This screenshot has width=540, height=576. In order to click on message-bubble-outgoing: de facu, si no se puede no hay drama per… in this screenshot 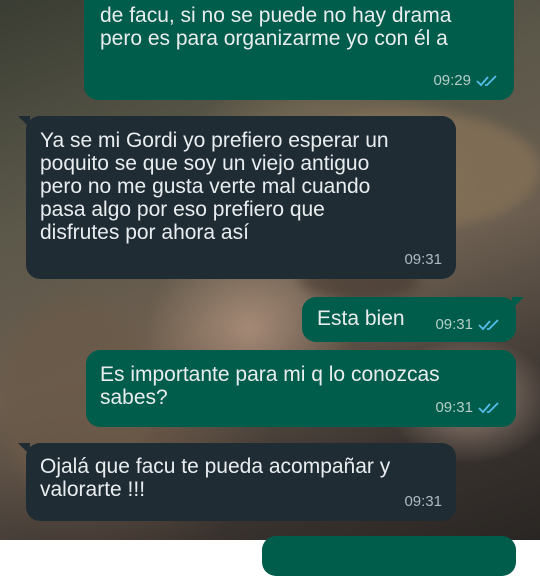, I will do `click(299, 50)`.